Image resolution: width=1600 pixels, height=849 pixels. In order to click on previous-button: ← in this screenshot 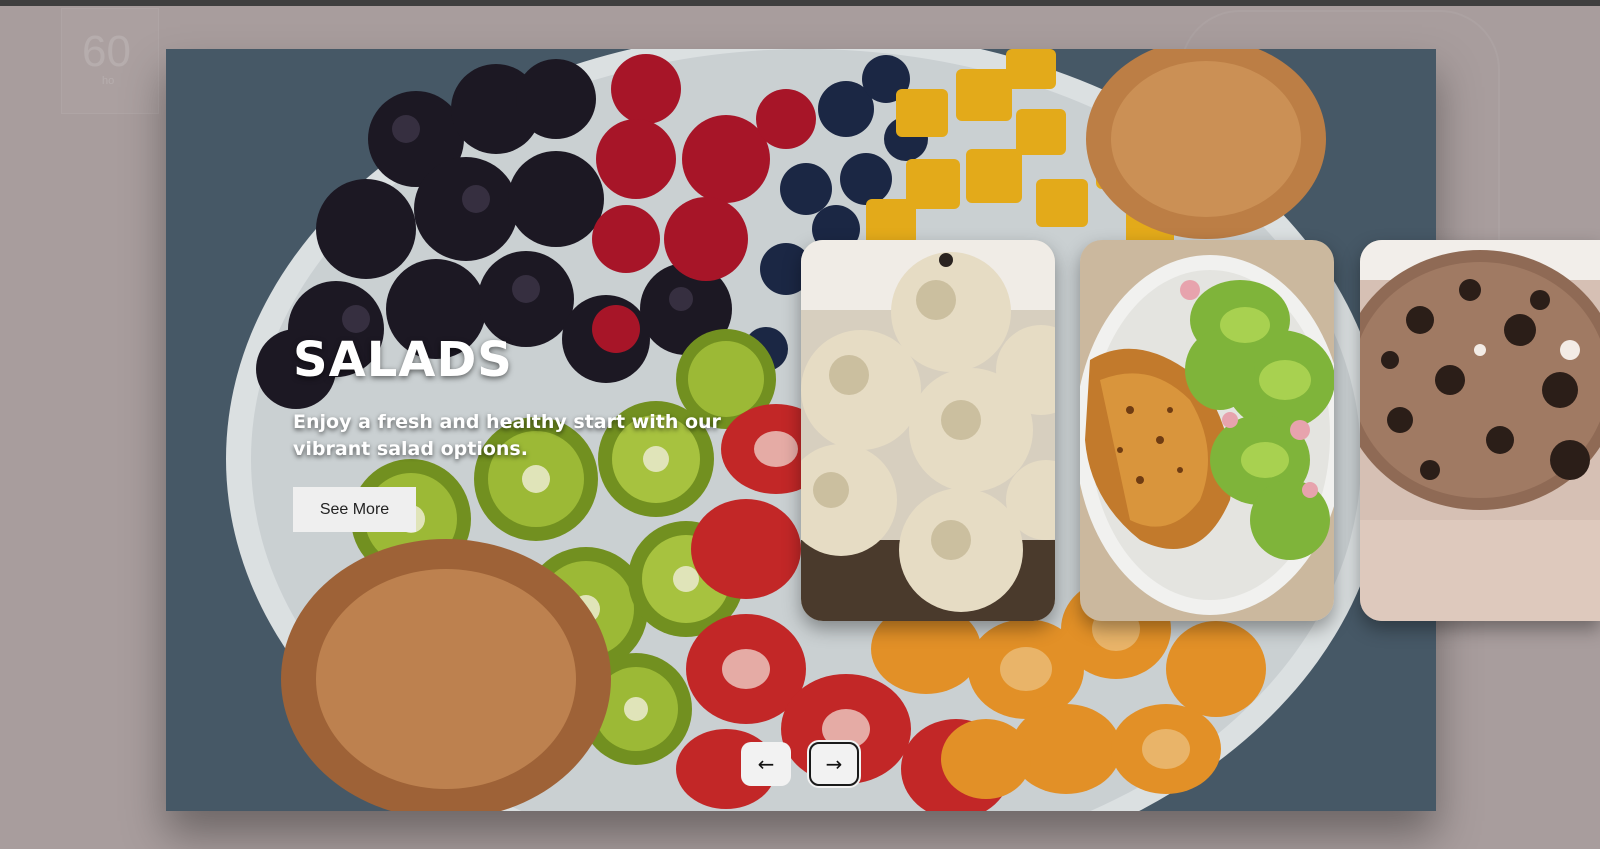, I will do `click(766, 764)`.